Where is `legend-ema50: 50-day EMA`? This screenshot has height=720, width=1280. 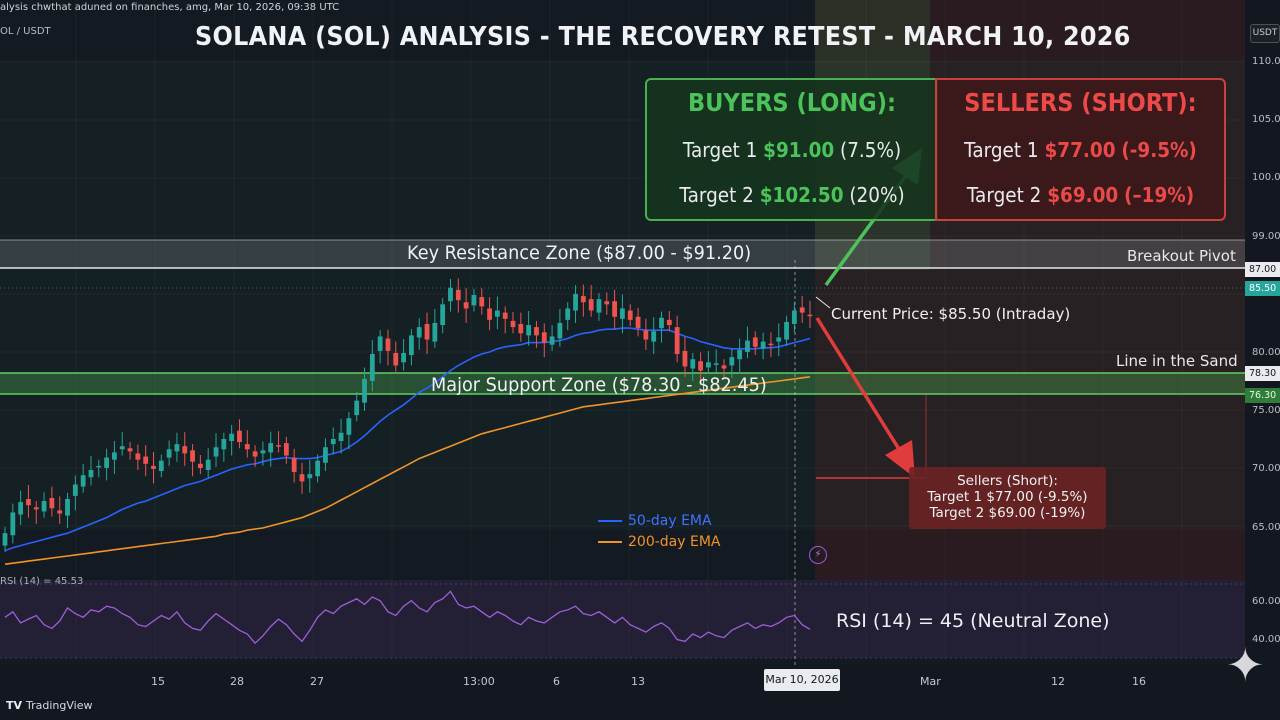 legend-ema50: 50-day EMA is located at coordinates (655, 521).